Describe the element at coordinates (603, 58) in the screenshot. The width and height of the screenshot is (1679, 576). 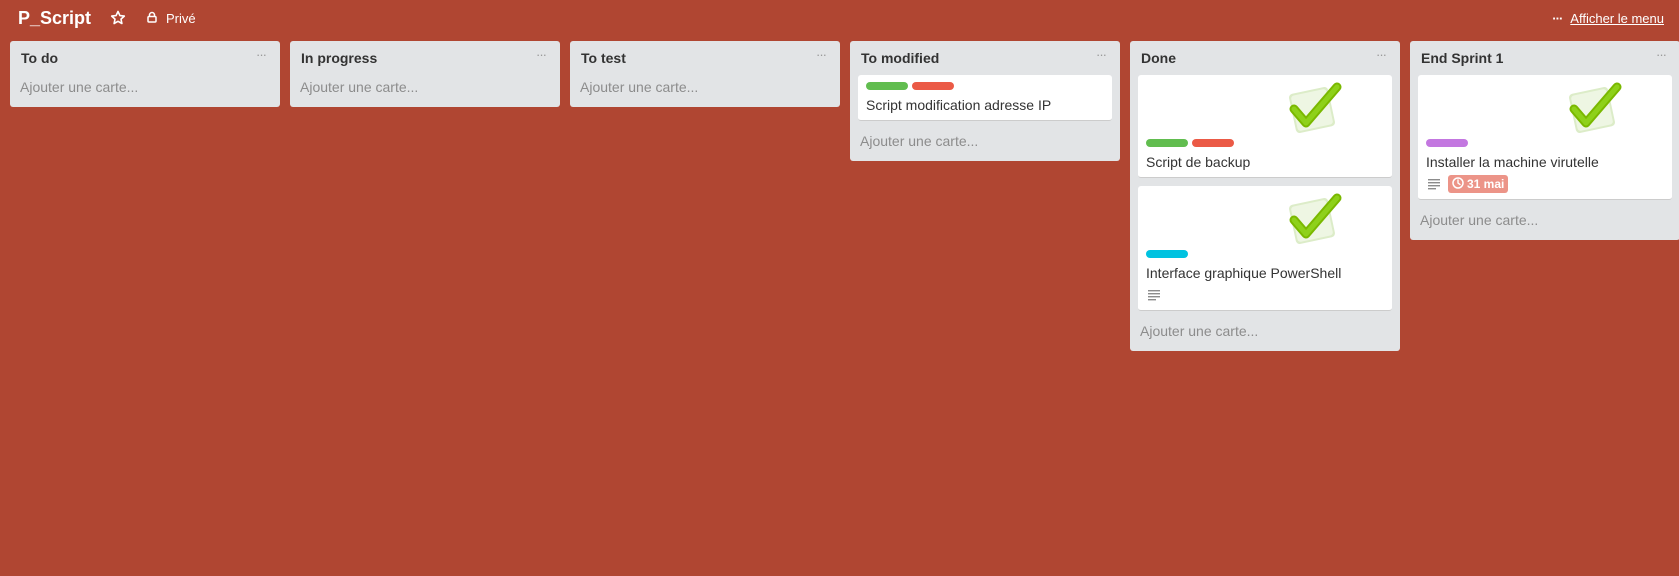
I see `list-title: To test` at that location.